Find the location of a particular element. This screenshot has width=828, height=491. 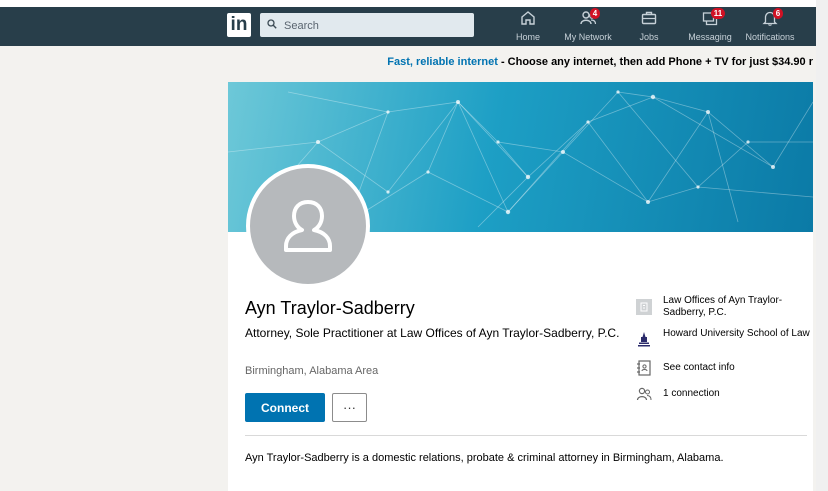

profile-name: Ayn Traylor-Sadberry is located at coordinates (330, 308).